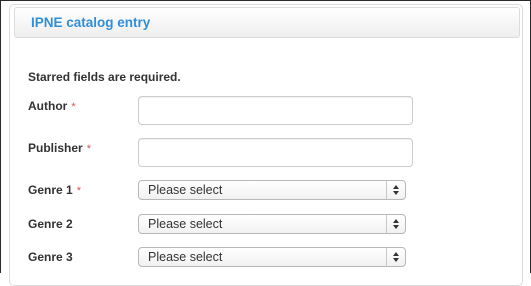  I want to click on publisher-label-text: Publisher, so click(55, 148).